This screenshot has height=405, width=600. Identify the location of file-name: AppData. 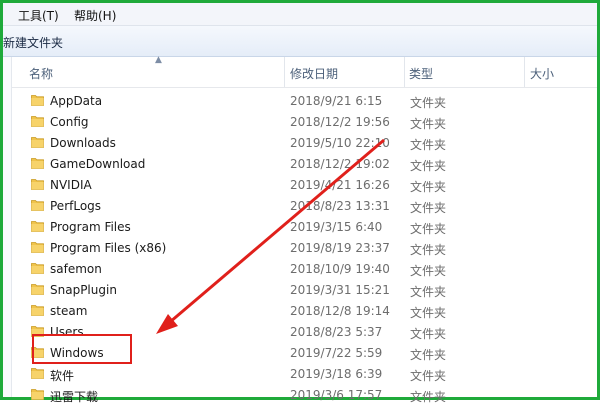
(76, 101).